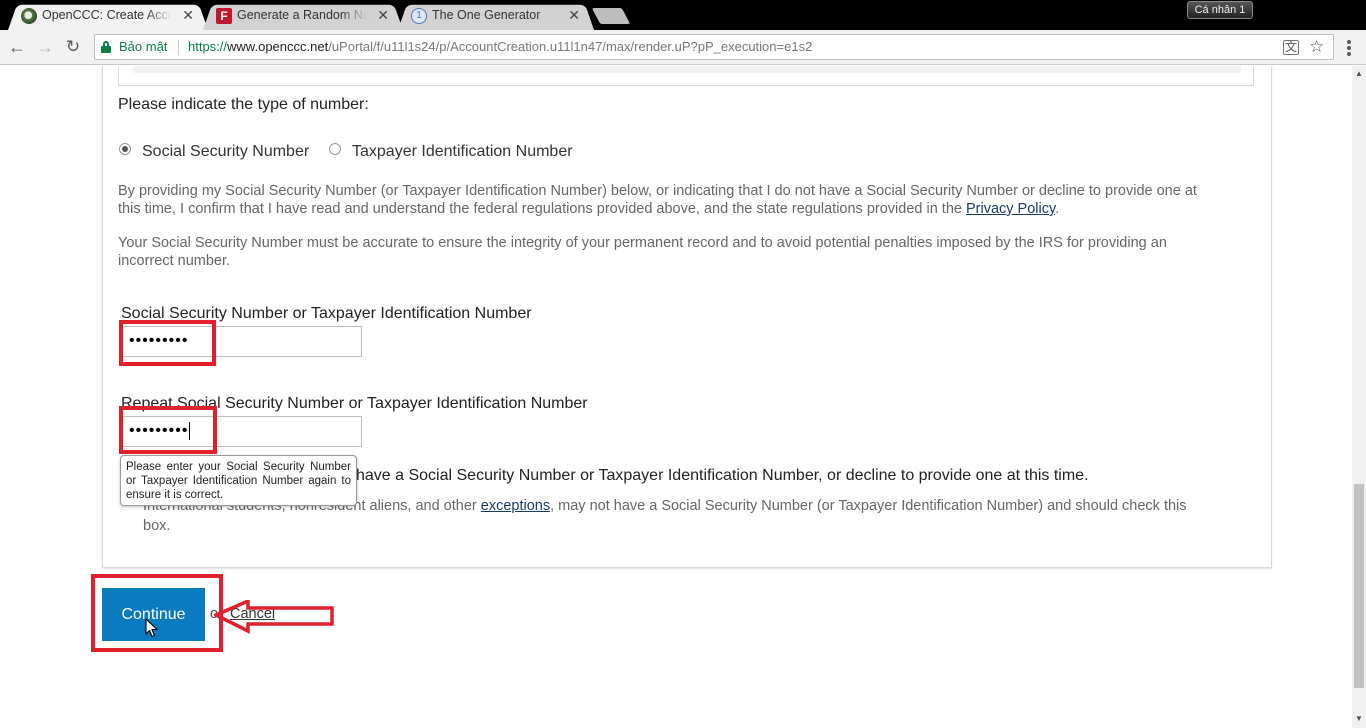 This screenshot has height=728, width=1366. I want to click on exceptions-link: exceptions, so click(515, 506).